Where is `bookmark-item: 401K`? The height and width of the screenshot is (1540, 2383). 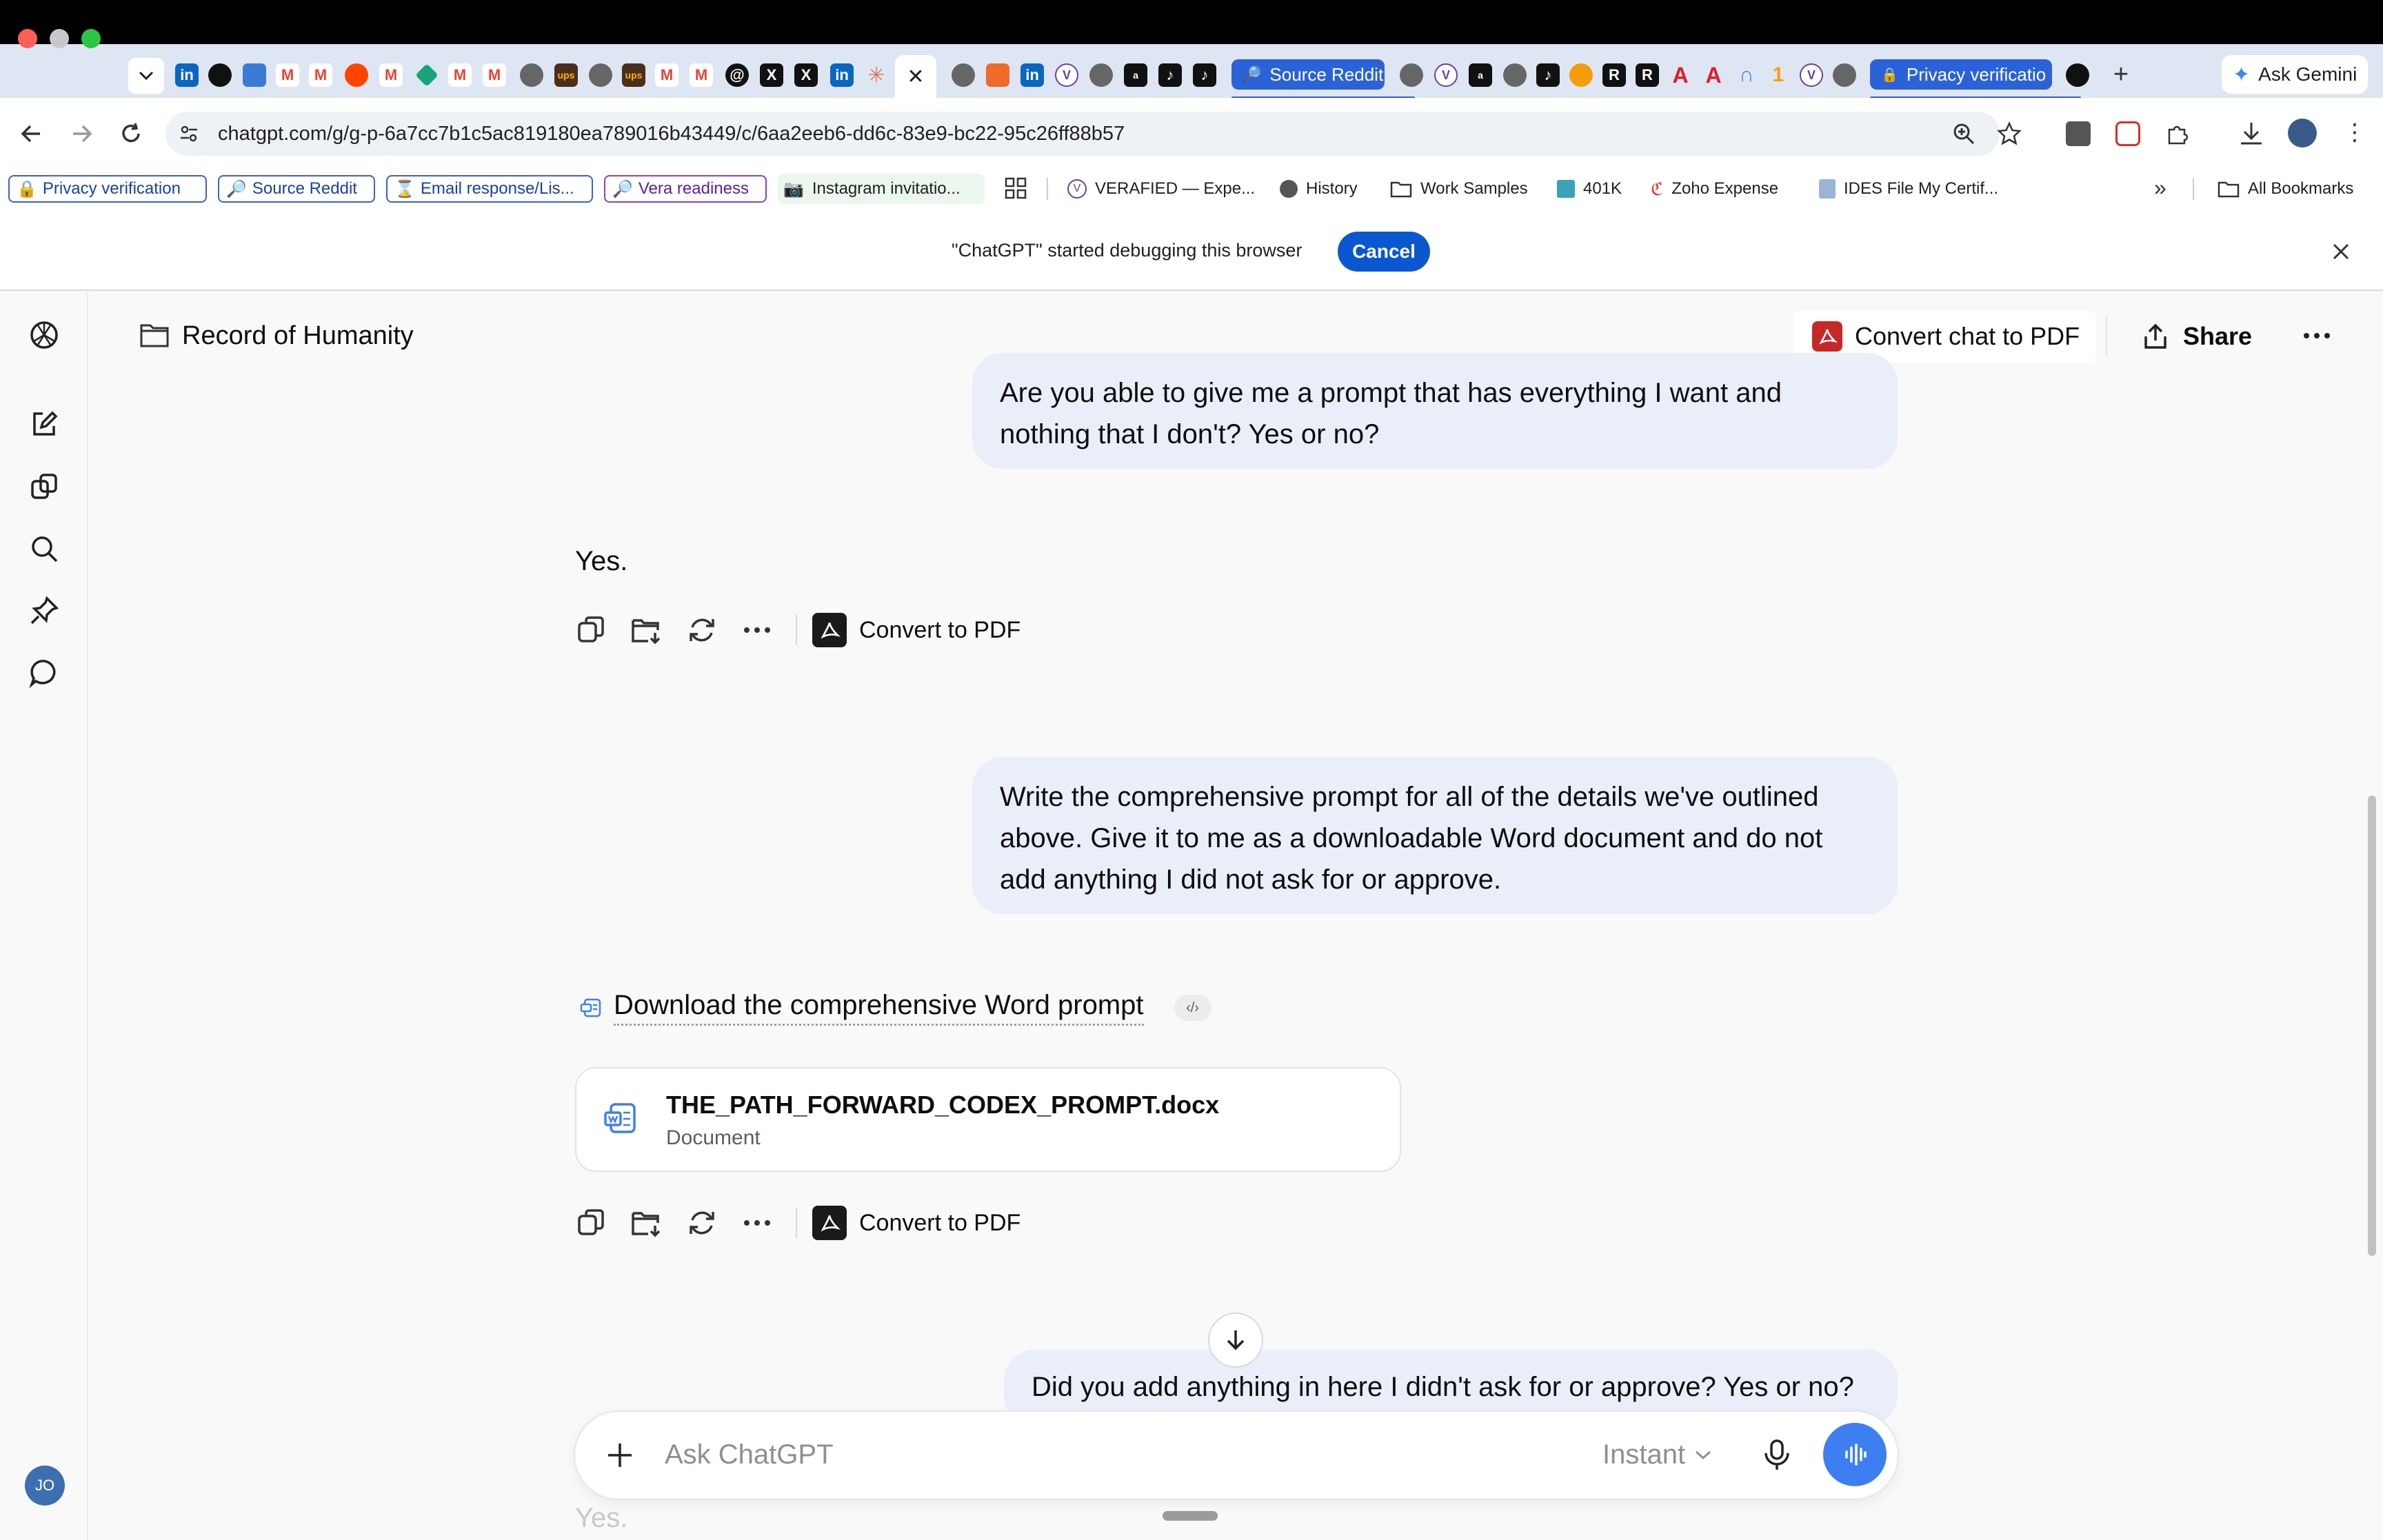 bookmark-item: 401K is located at coordinates (1589, 189).